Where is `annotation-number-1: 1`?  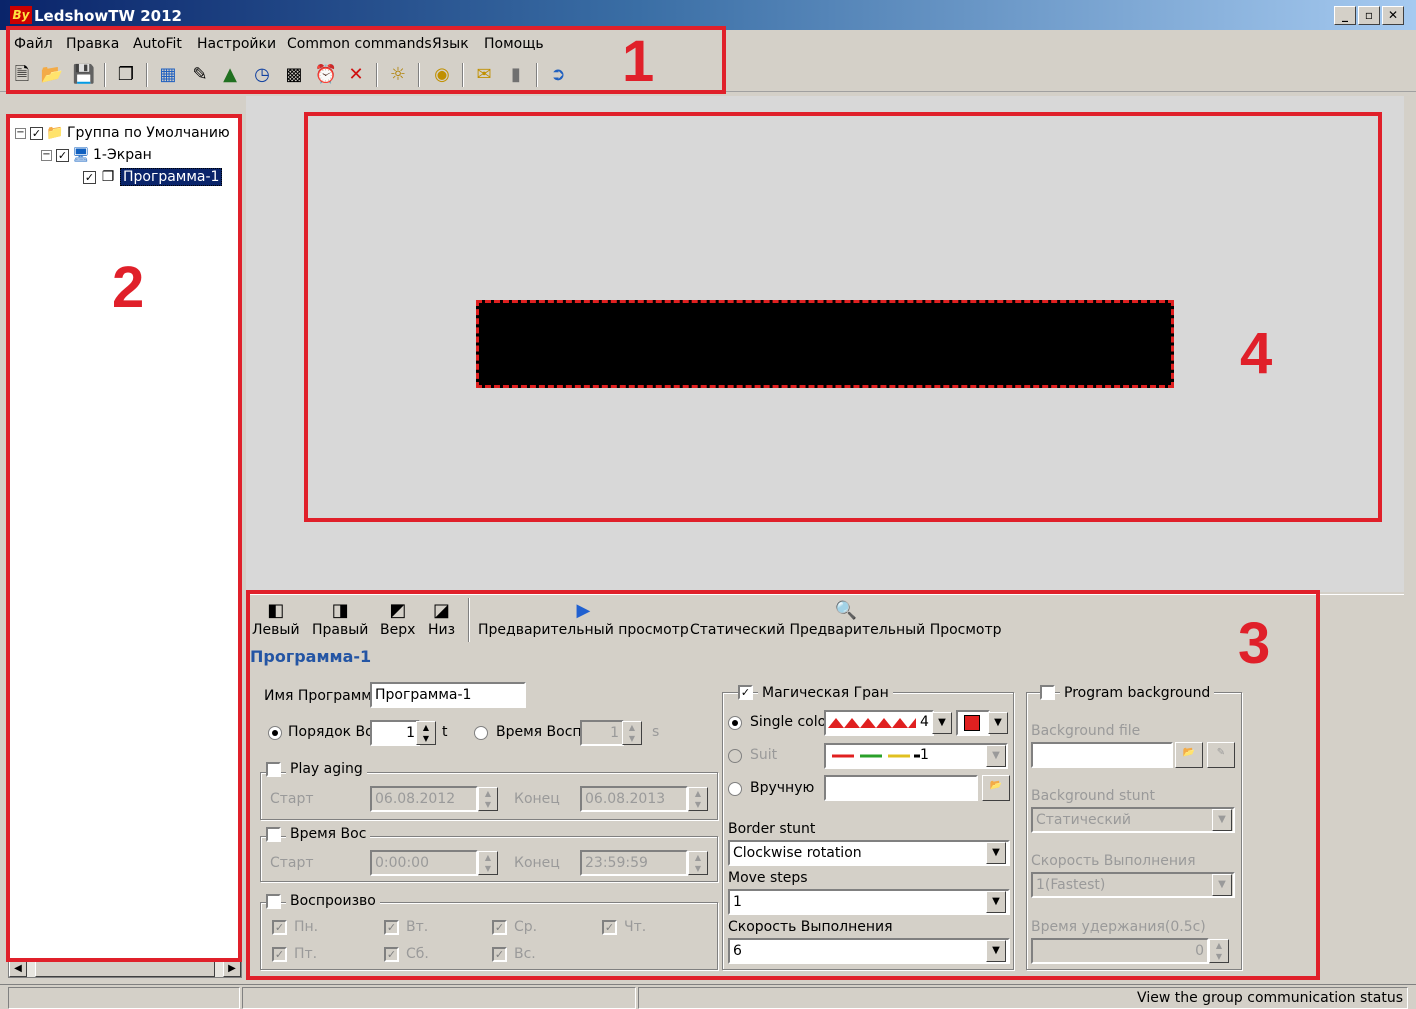 annotation-number-1: 1 is located at coordinates (638, 61).